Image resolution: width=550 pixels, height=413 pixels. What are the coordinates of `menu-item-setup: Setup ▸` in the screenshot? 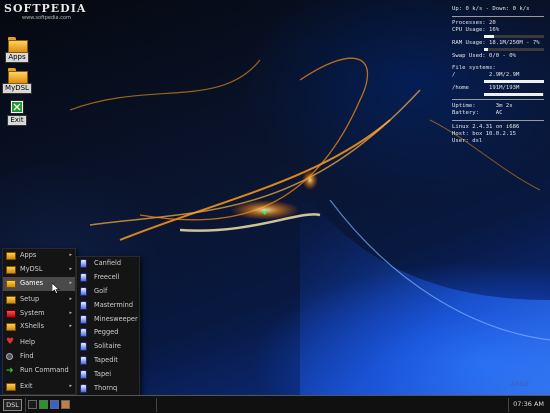 It's located at (39, 300).